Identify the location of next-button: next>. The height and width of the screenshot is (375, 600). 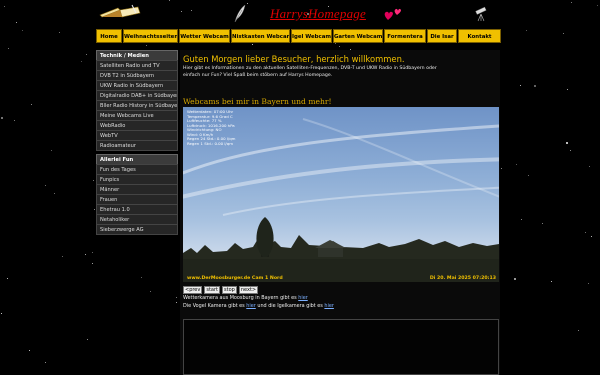
(248, 290).